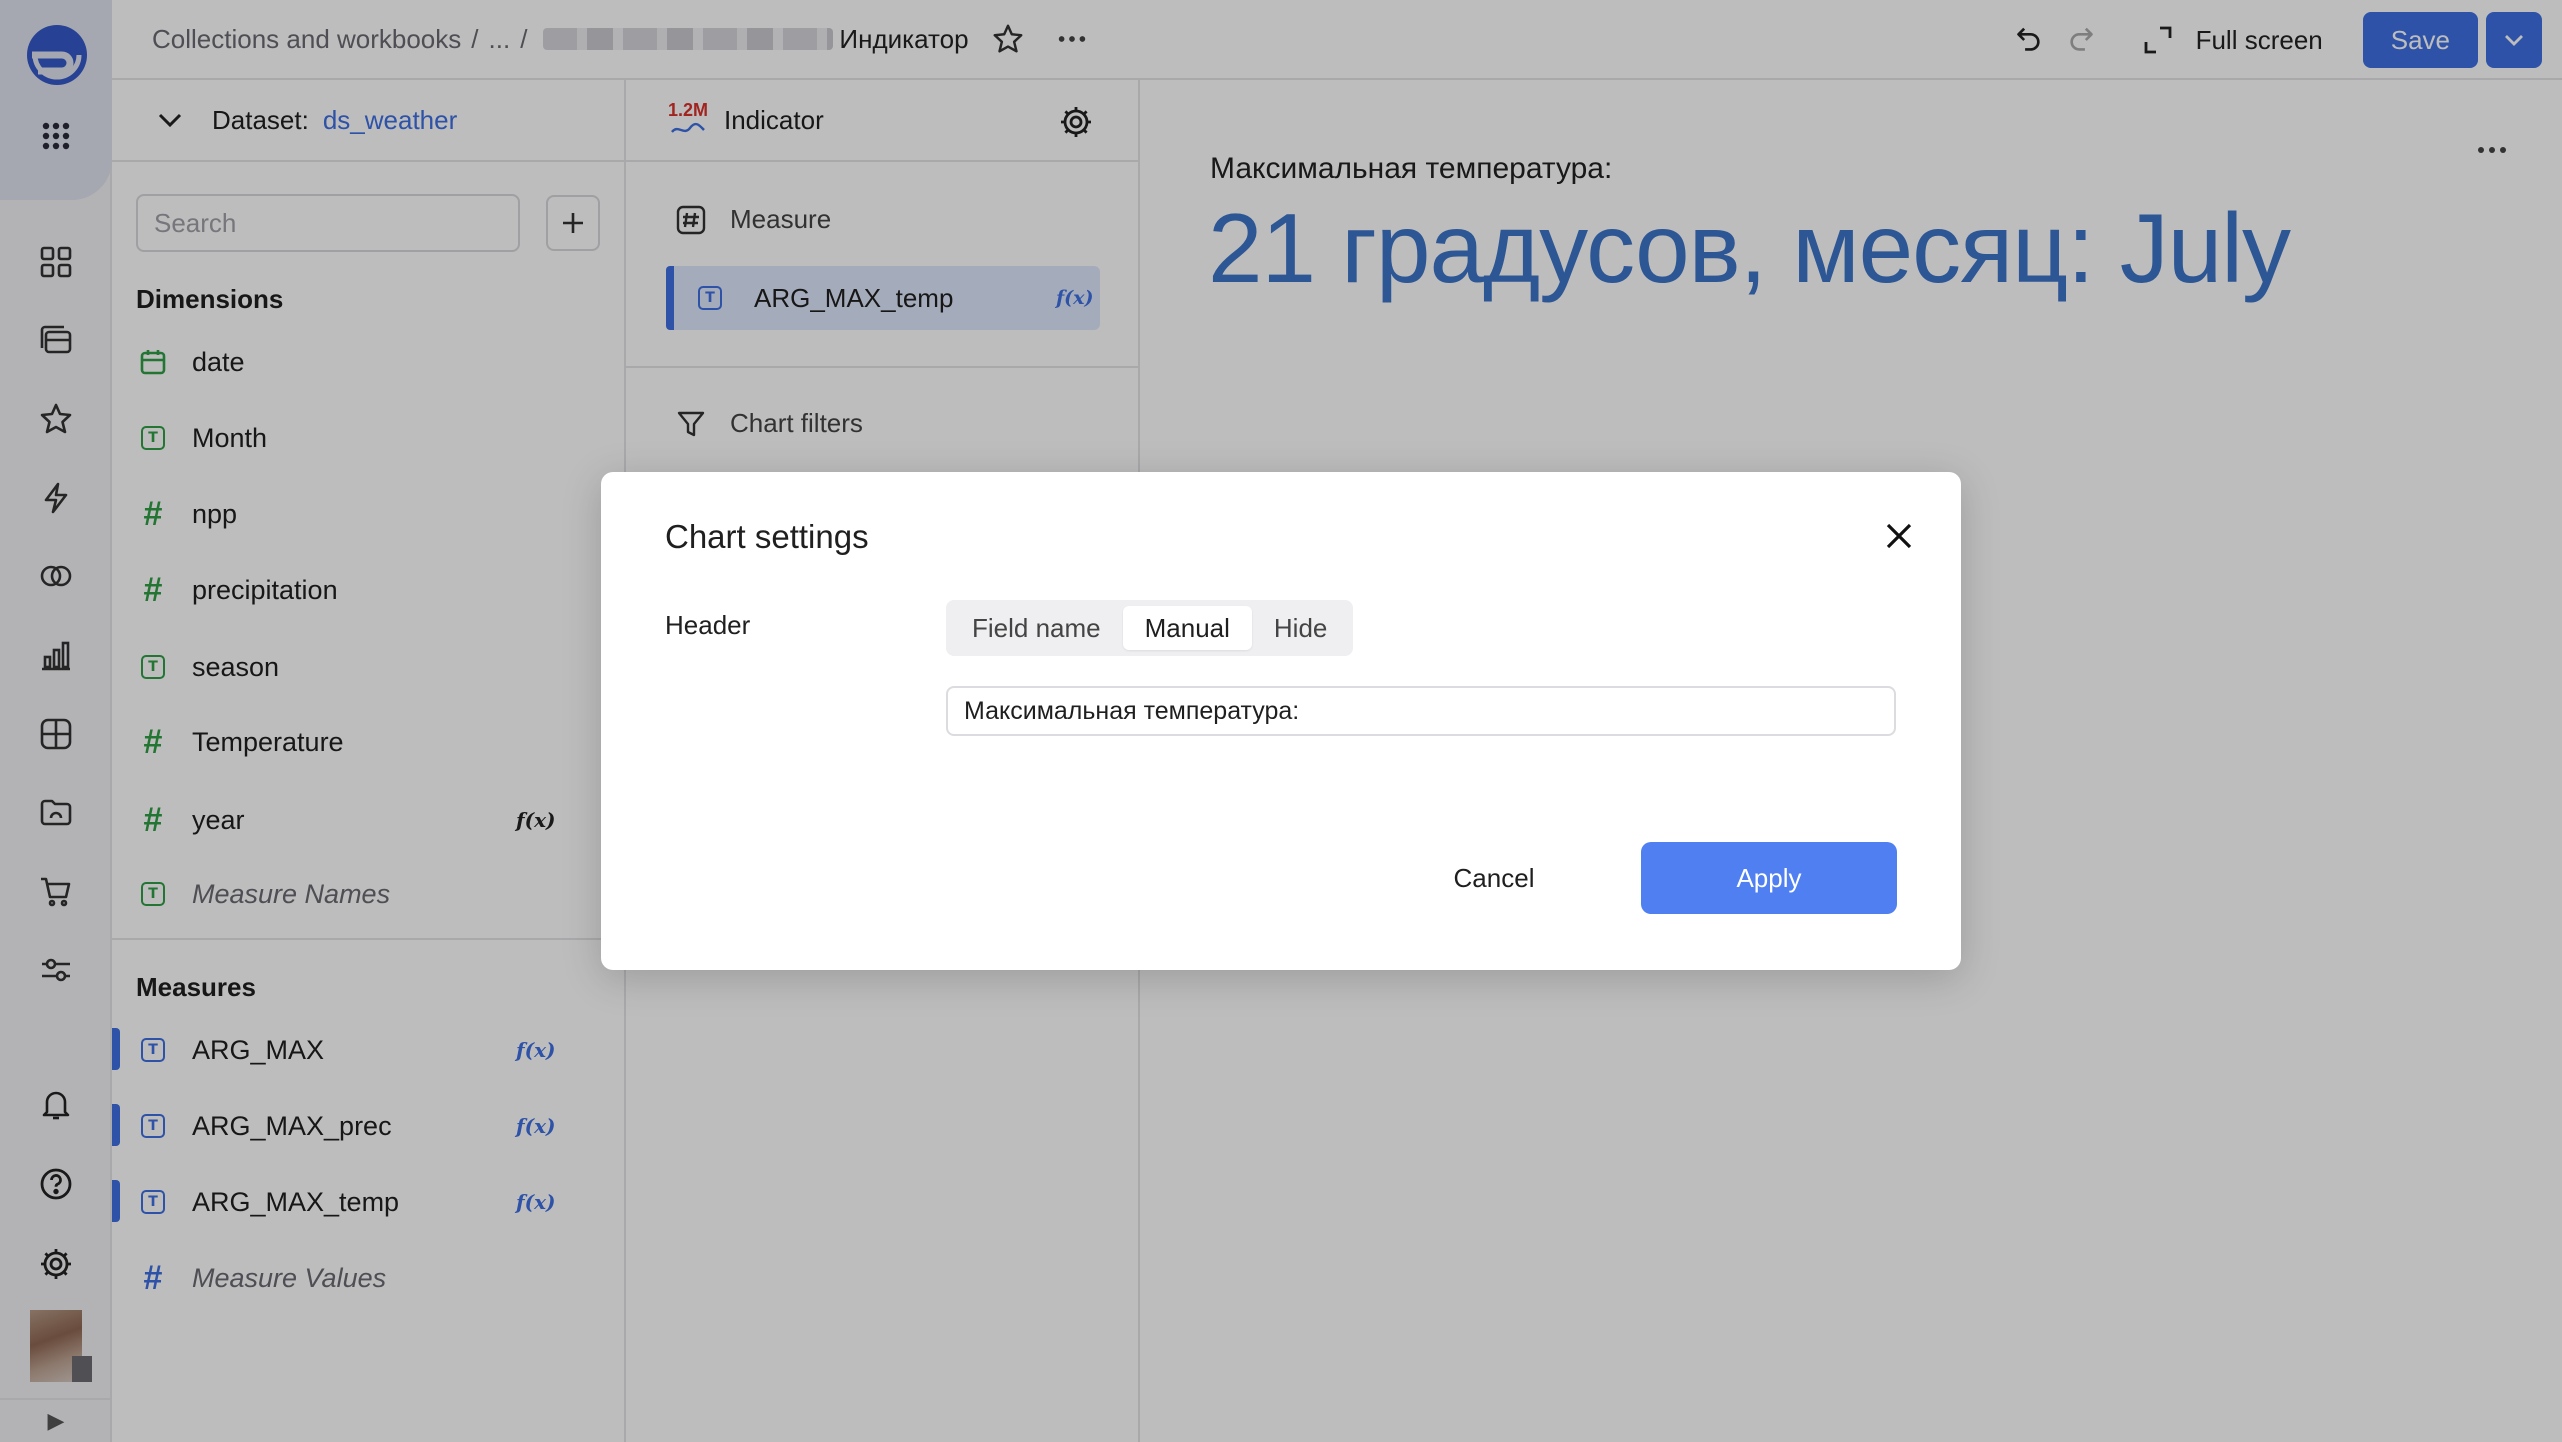  I want to click on header-mode-segmented-control: Field name Manual Hide, so click(1150, 628).